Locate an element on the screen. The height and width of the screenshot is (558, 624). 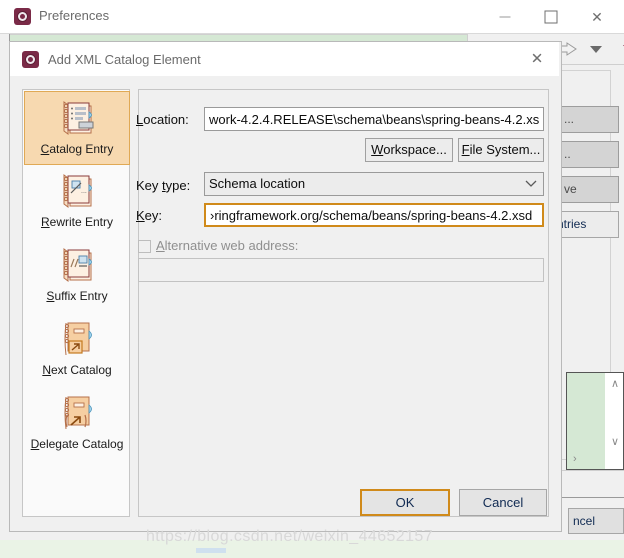
suffix-entry-icon is located at coordinates (77, 265).